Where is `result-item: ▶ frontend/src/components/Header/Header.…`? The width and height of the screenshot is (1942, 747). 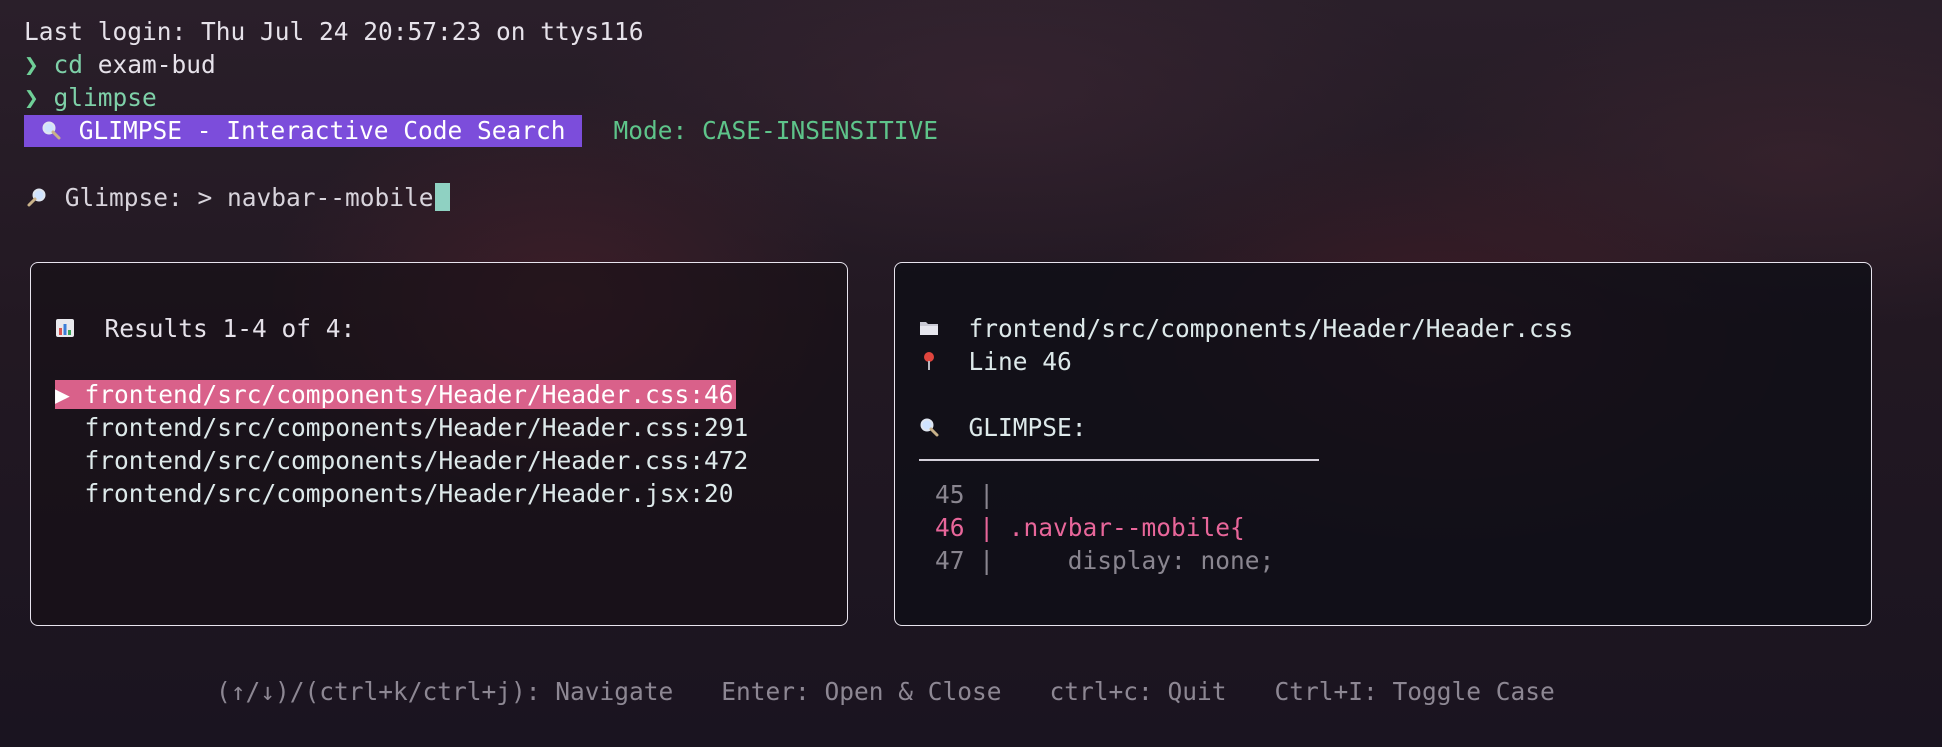 result-item: ▶ frontend/src/components/Header/Header.… is located at coordinates (395, 394).